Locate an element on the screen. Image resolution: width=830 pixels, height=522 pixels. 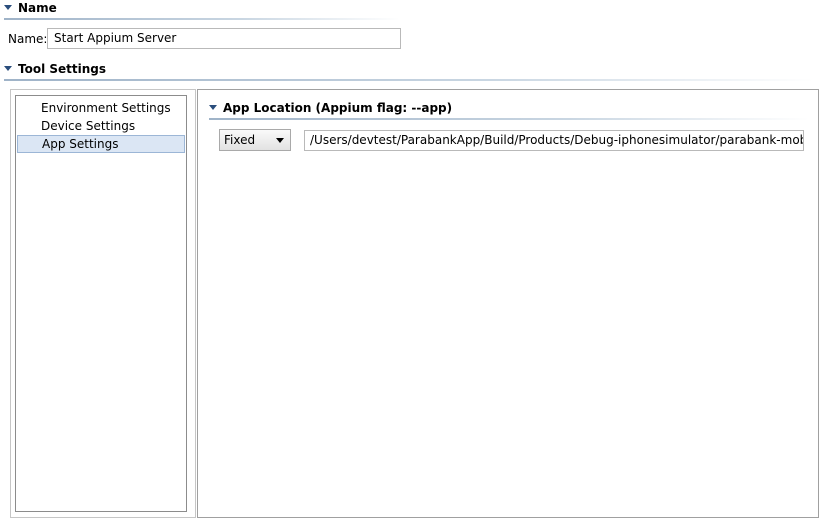
tool-settings-section-title: Tool Settings is located at coordinates (62, 69).